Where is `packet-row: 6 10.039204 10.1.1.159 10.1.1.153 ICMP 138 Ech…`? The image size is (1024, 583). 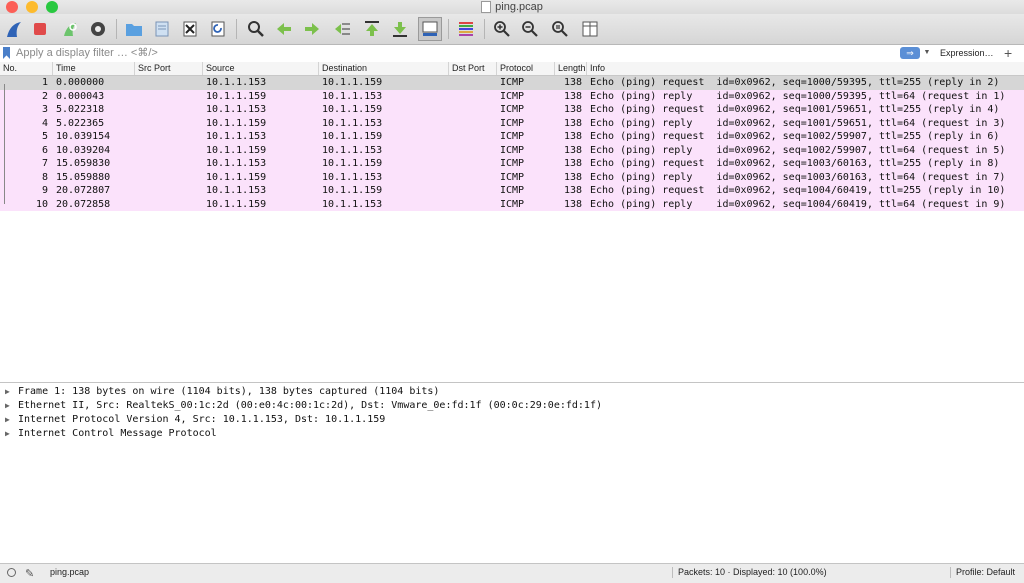 packet-row: 6 10.039204 10.1.1.159 10.1.1.153 ICMP 138 Ech… is located at coordinates (512, 150).